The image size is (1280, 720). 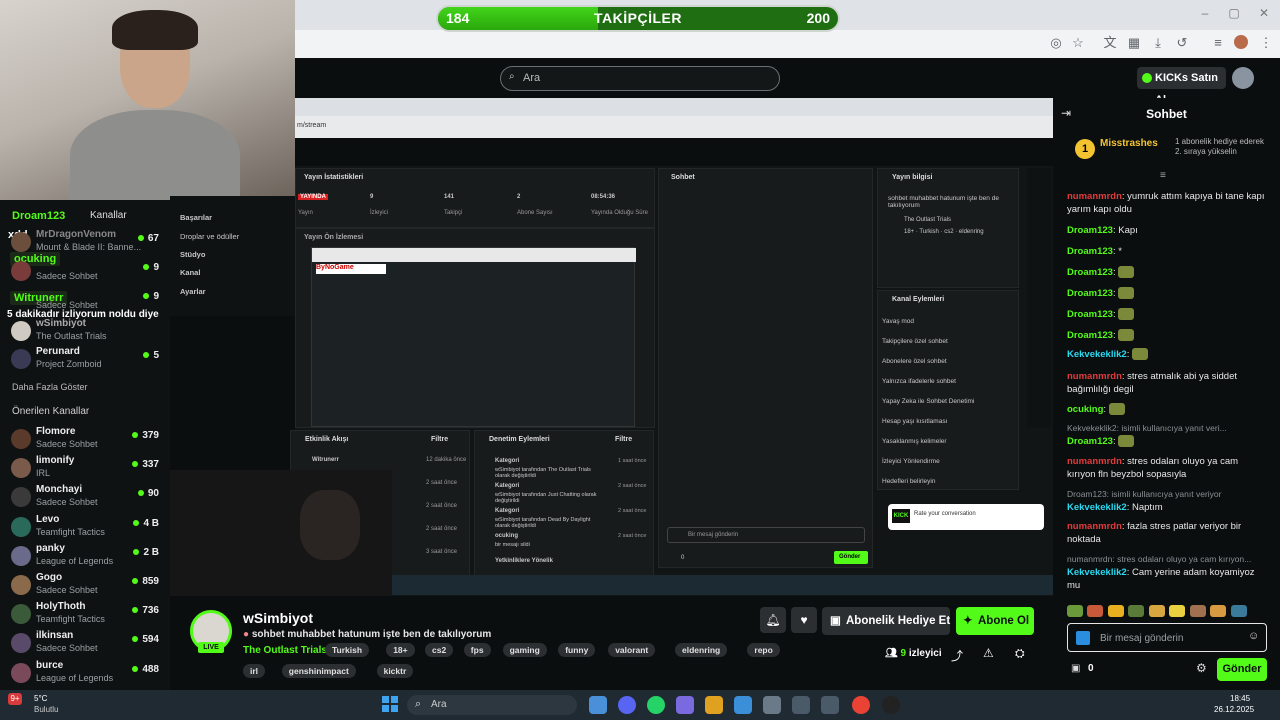 I want to click on windows-start-icon, so click(x=390, y=704).